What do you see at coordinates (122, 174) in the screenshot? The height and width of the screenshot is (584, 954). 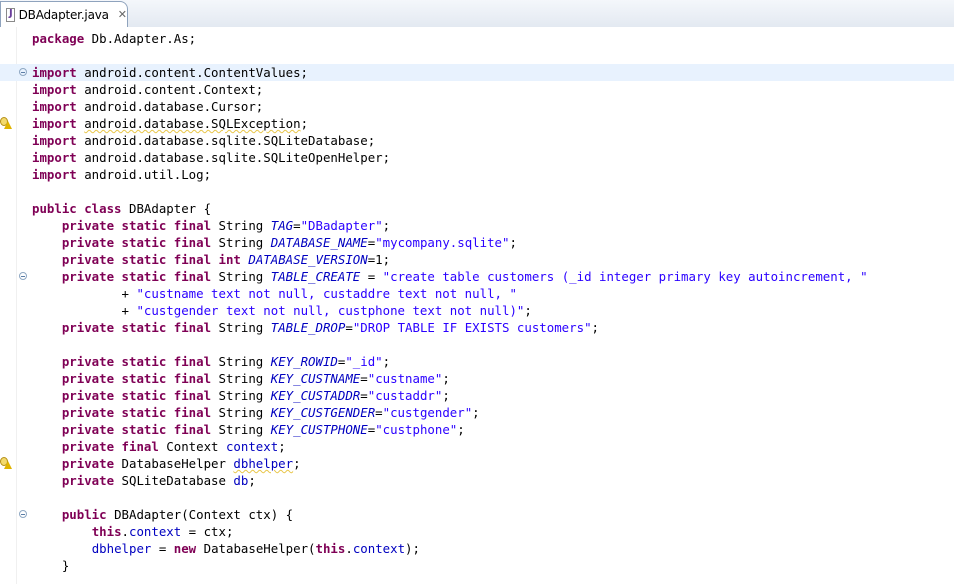 I see `code-line: import android.util.Log;` at bounding box center [122, 174].